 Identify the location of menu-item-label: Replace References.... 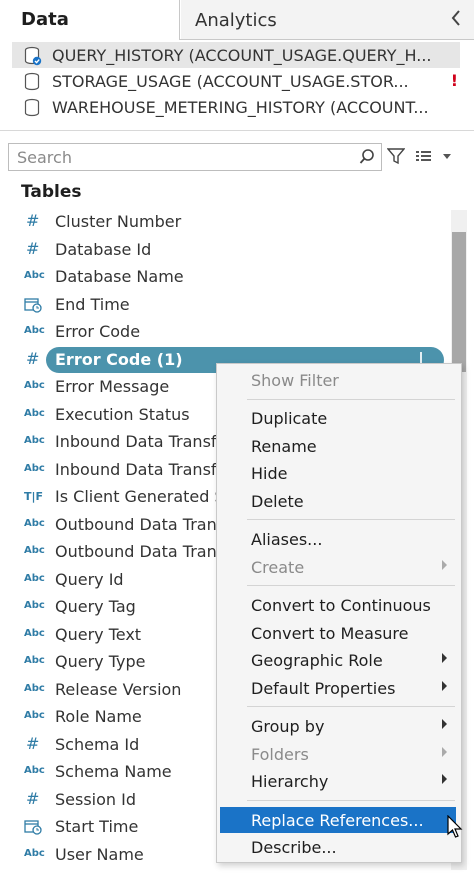
(337, 820).